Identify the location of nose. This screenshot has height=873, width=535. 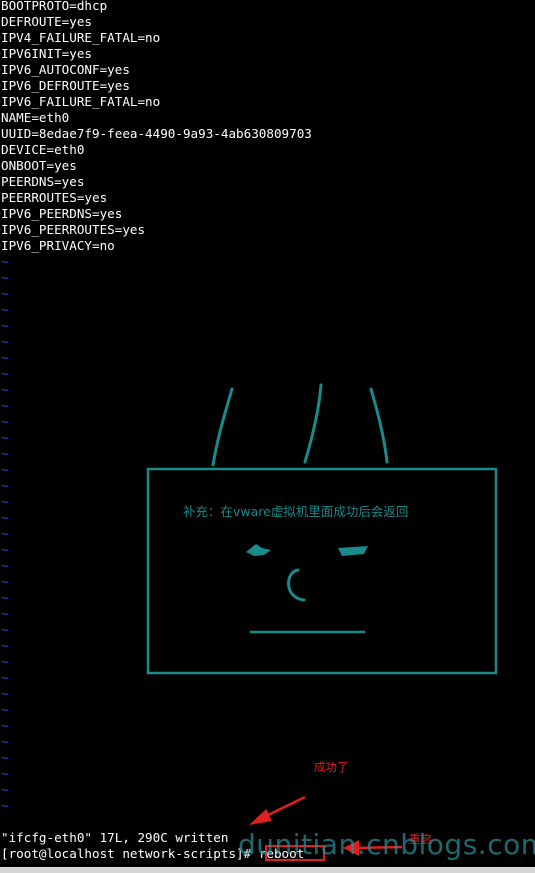
(296, 585).